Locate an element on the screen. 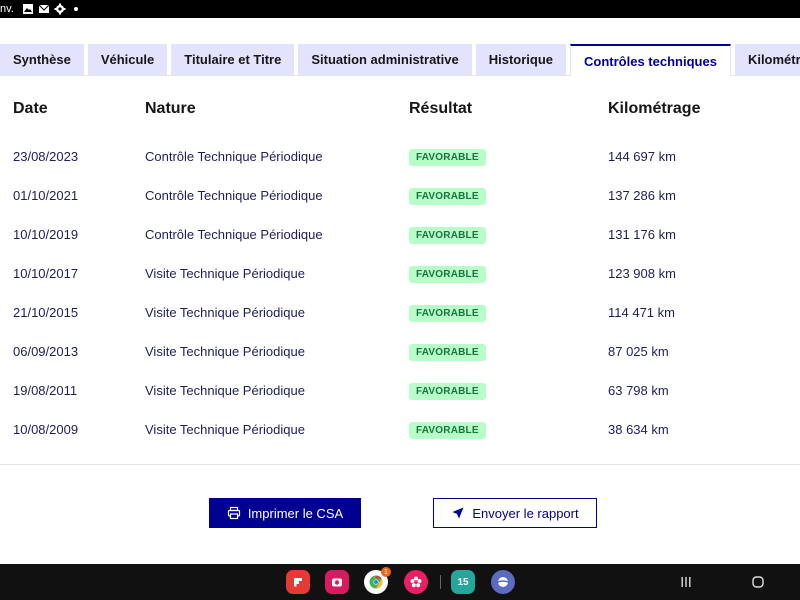  table-header: Date Nature Résultat Kilométrage is located at coordinates (400, 109).